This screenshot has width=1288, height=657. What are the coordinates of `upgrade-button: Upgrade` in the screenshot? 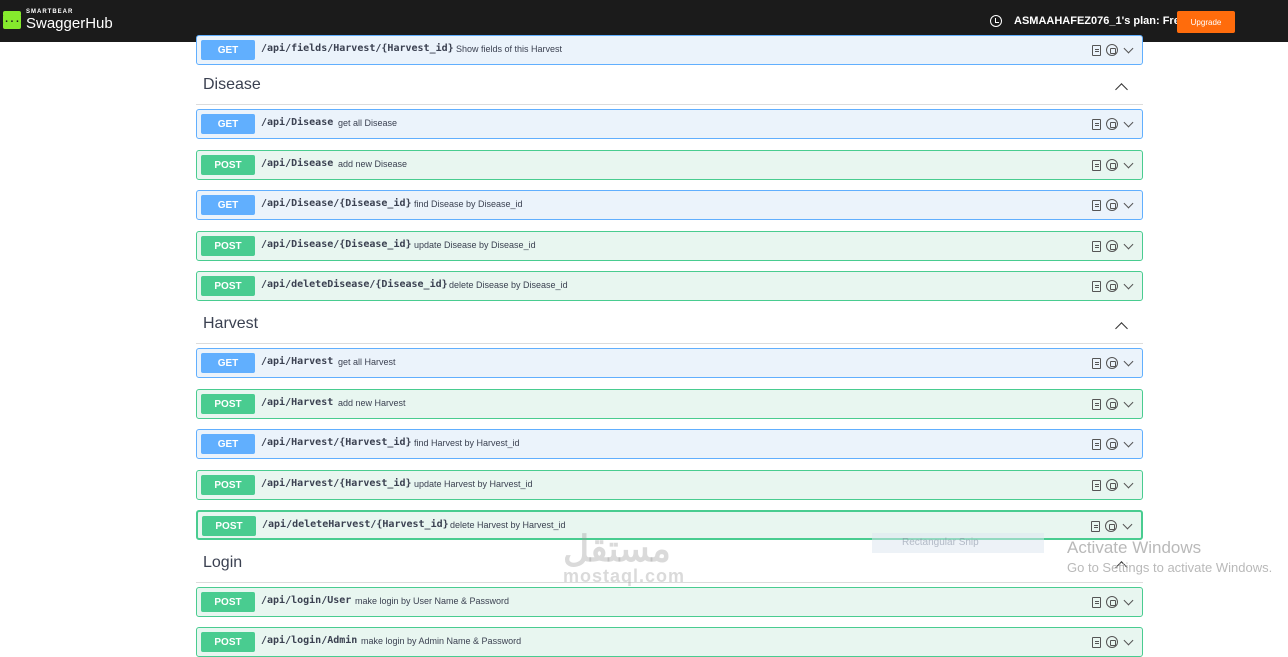 It's located at (1206, 22).